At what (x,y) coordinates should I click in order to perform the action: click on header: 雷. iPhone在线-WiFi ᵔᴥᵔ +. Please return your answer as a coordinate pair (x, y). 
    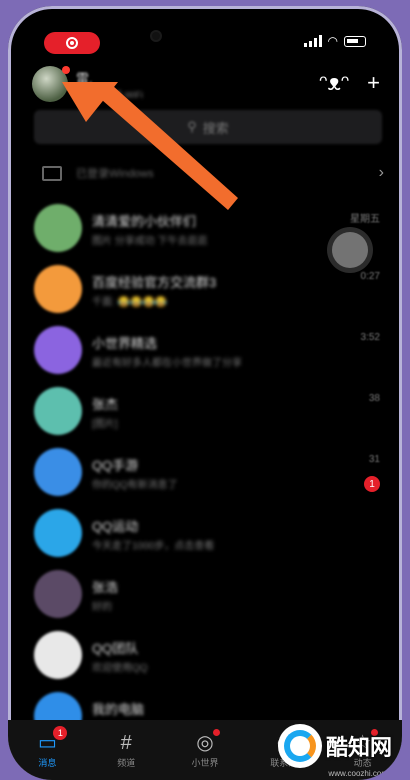
    Looking at the image, I should click on (205, 87).